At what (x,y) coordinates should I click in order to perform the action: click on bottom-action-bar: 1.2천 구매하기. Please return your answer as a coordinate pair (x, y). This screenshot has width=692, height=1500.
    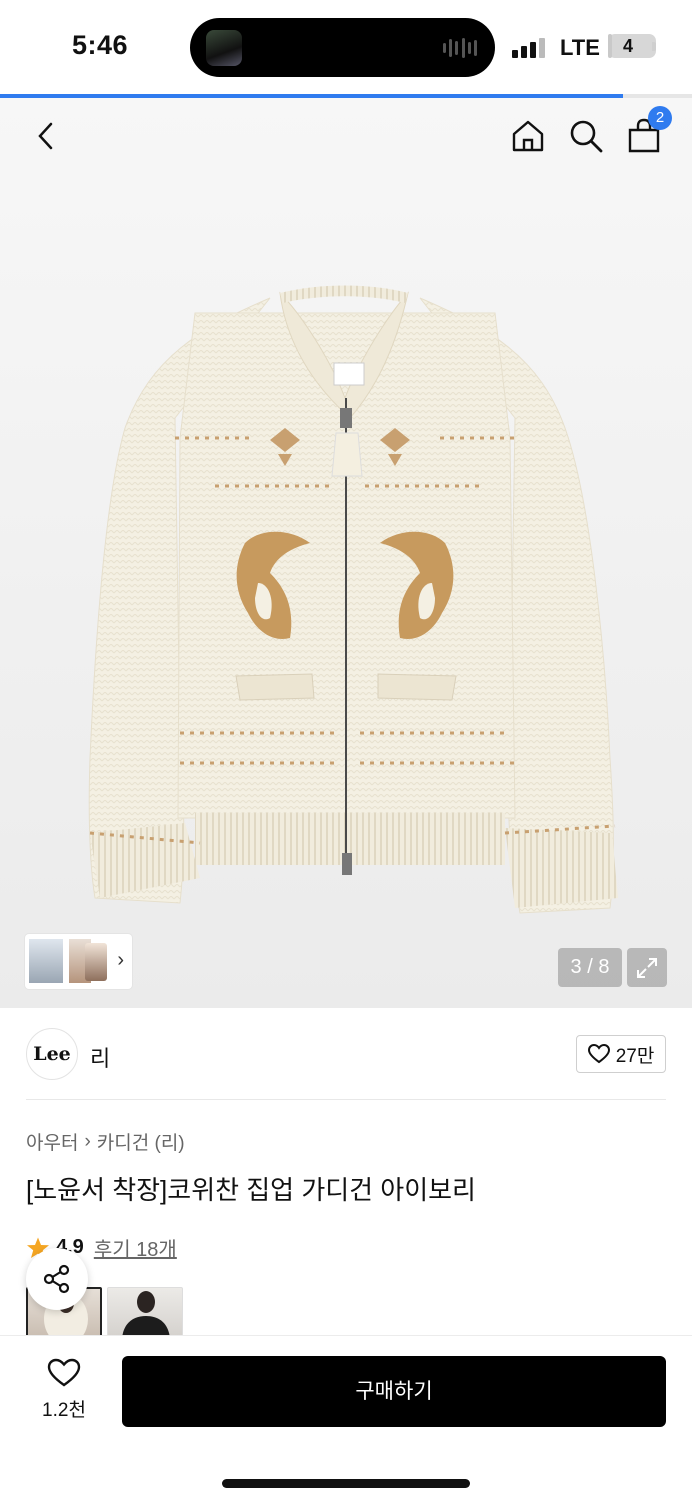
    Looking at the image, I should click on (346, 1417).